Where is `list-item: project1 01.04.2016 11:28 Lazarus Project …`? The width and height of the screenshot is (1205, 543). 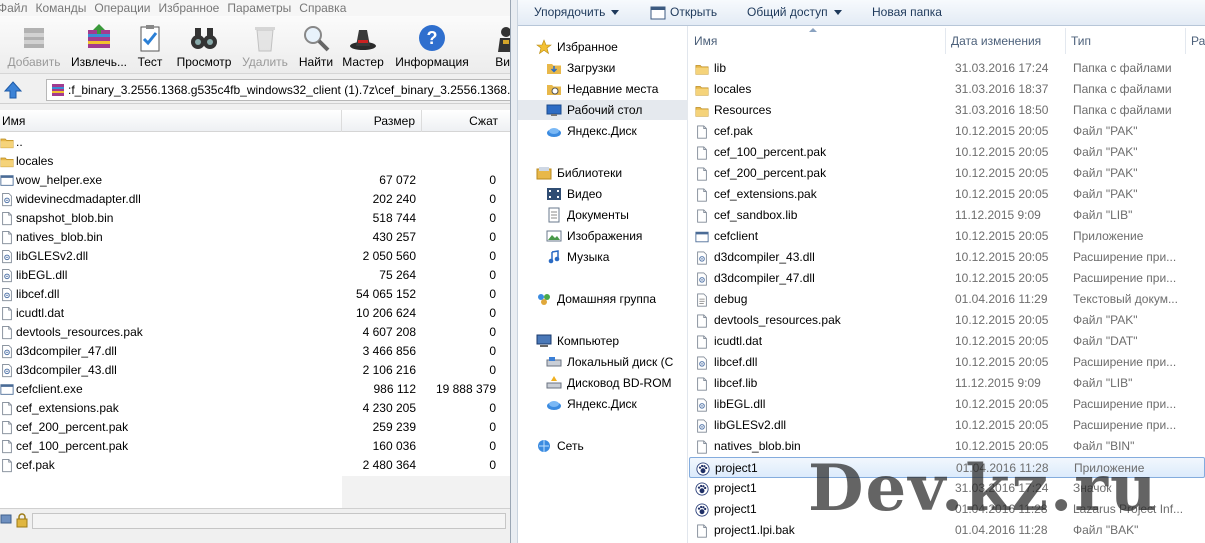 list-item: project1 01.04.2016 11:28 Lazarus Project … is located at coordinates (947, 509).